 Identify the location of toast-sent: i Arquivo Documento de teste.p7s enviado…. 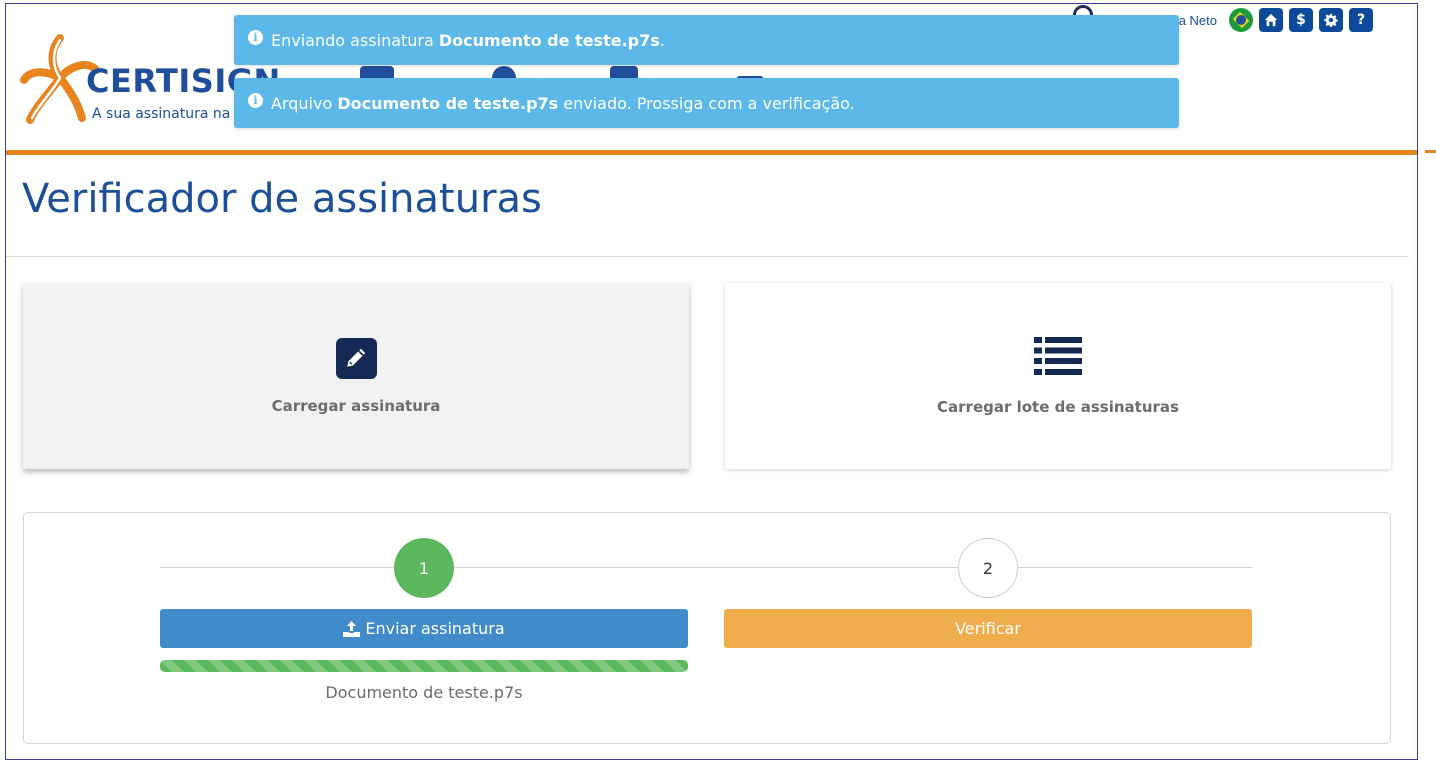
(706, 103).